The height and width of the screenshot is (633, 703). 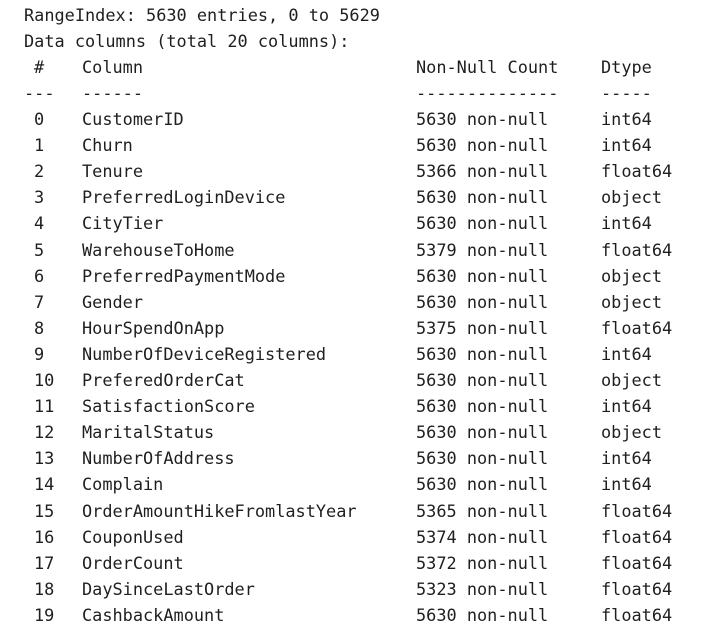 What do you see at coordinates (204, 353) in the screenshot?
I see `row-column-name: NumberOfDeviceRegistered` at bounding box center [204, 353].